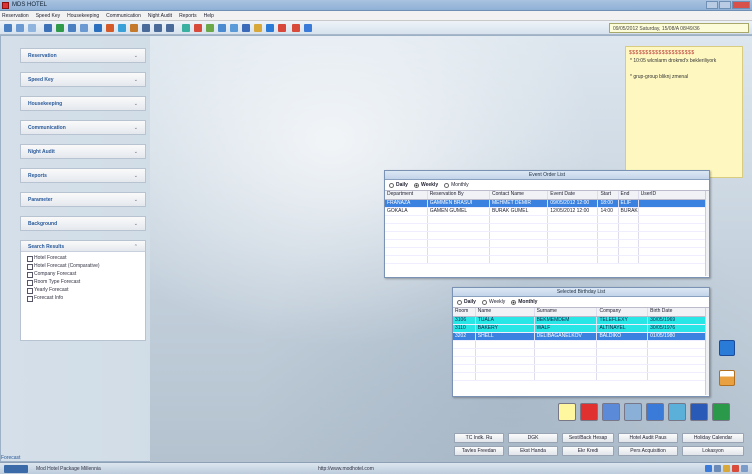  Describe the element at coordinates (464, 312) in the screenshot. I see `column-header: Room` at that location.